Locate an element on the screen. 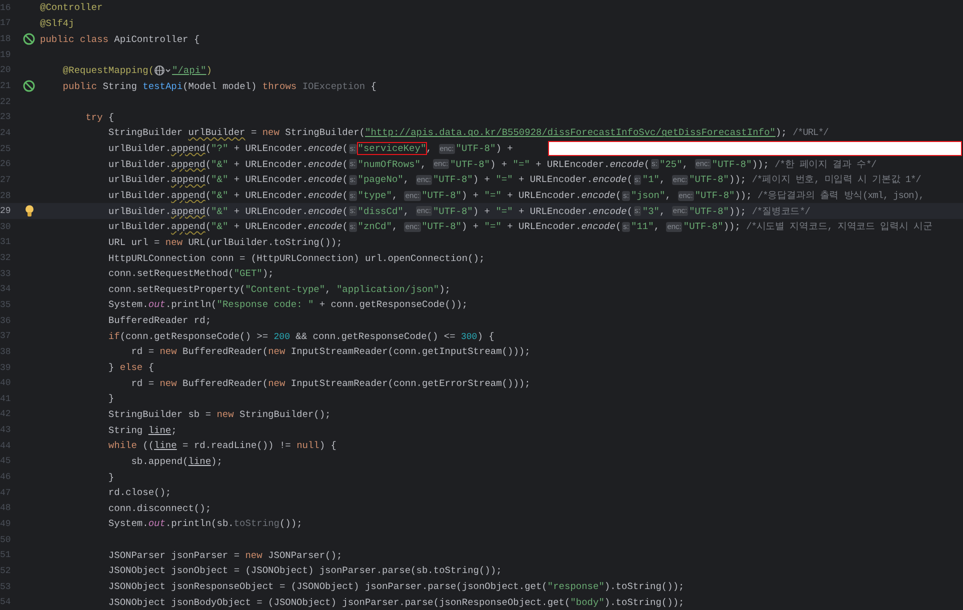  code-text: "UTF-8") + is located at coordinates (485, 148).